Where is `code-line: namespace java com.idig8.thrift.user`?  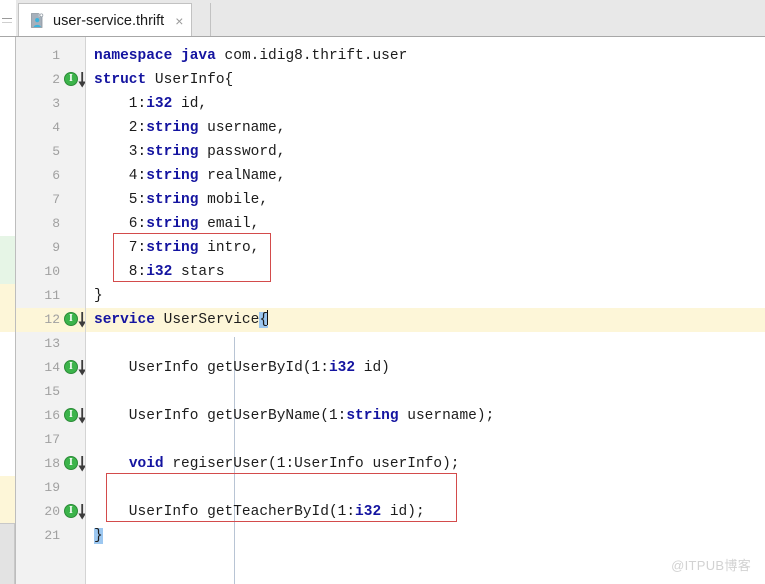 code-line: namespace java com.idig8.thrift.user is located at coordinates (250, 56).